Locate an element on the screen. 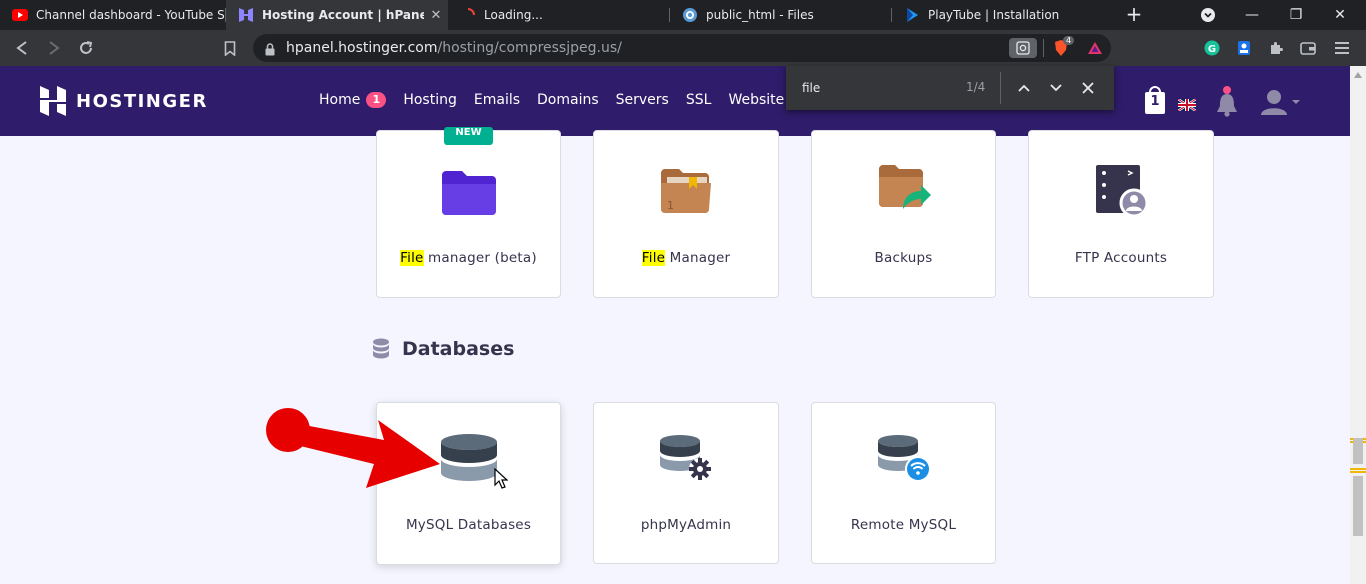  find-previous-button is located at coordinates (1024, 88).